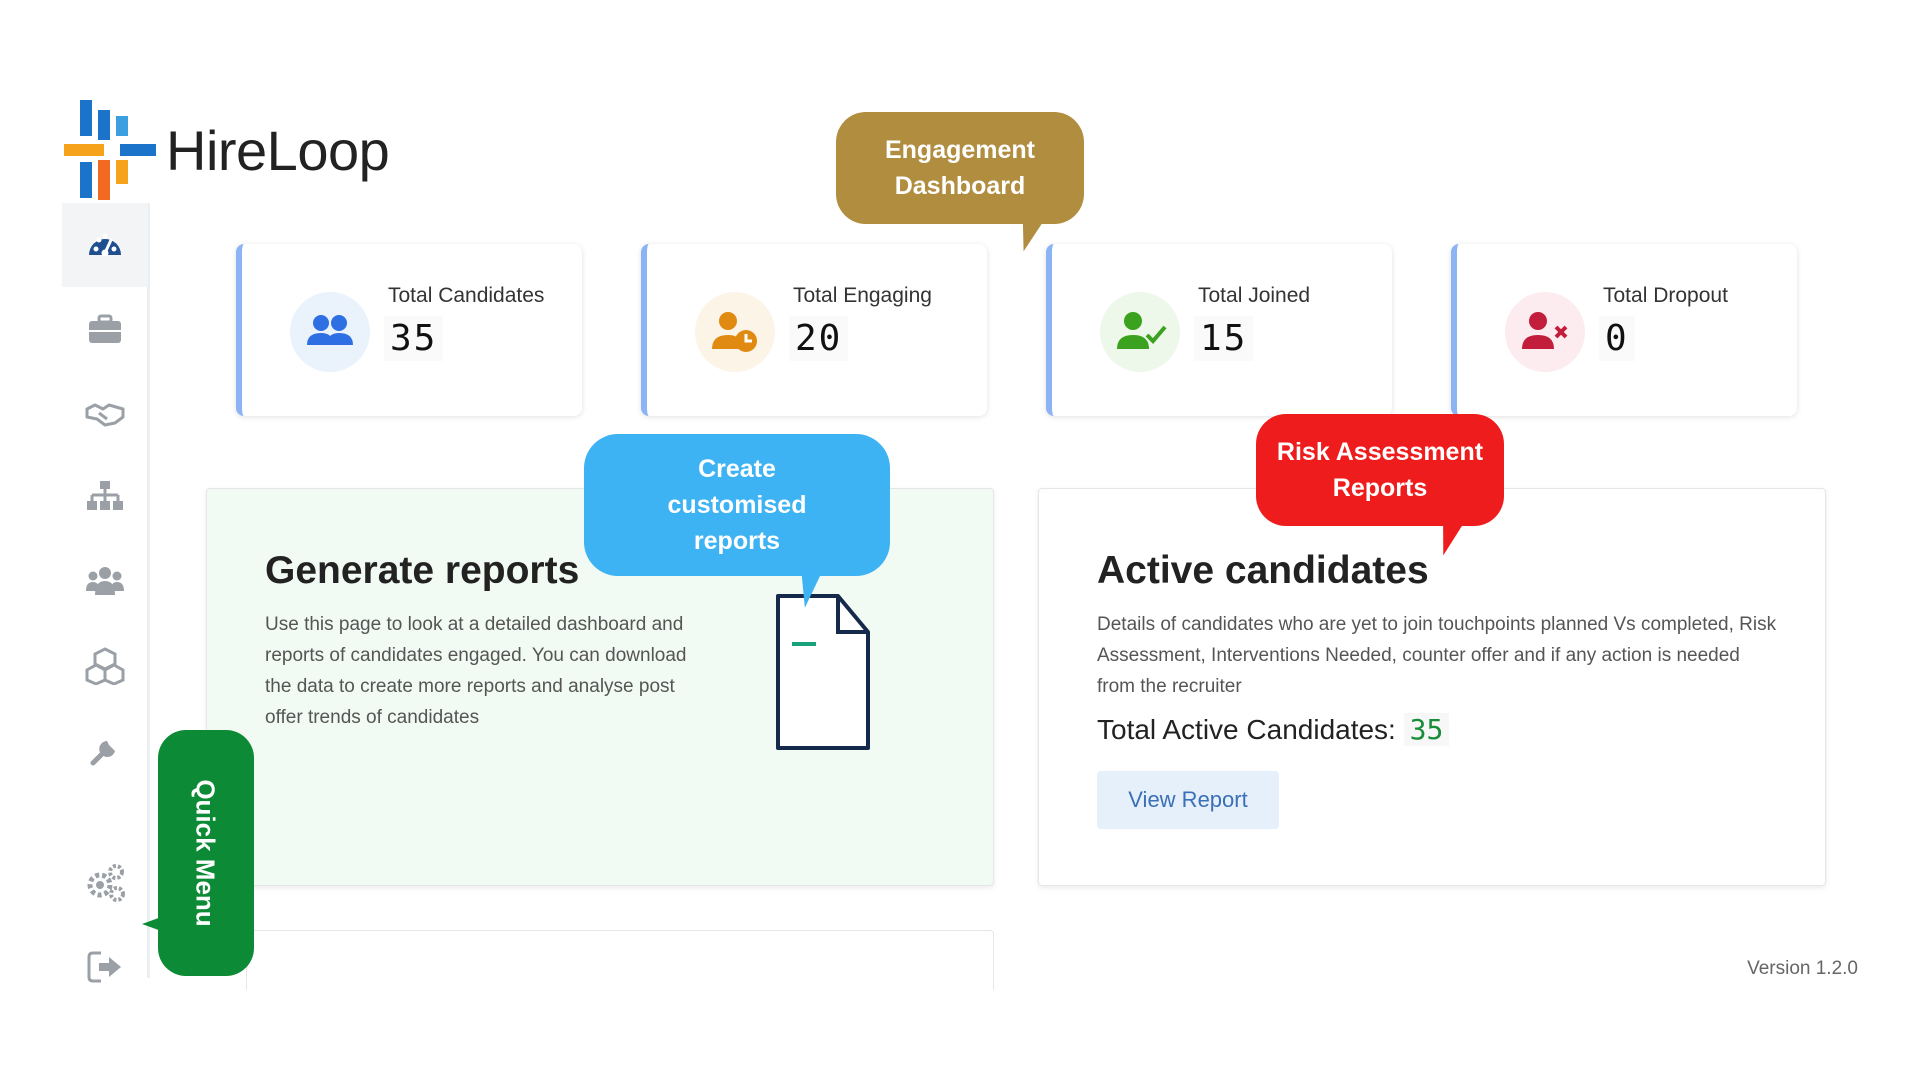 The image size is (1920, 1080). Describe the element at coordinates (1246, 729) in the screenshot. I see `active-total-label: Total Active Candidates:` at that location.